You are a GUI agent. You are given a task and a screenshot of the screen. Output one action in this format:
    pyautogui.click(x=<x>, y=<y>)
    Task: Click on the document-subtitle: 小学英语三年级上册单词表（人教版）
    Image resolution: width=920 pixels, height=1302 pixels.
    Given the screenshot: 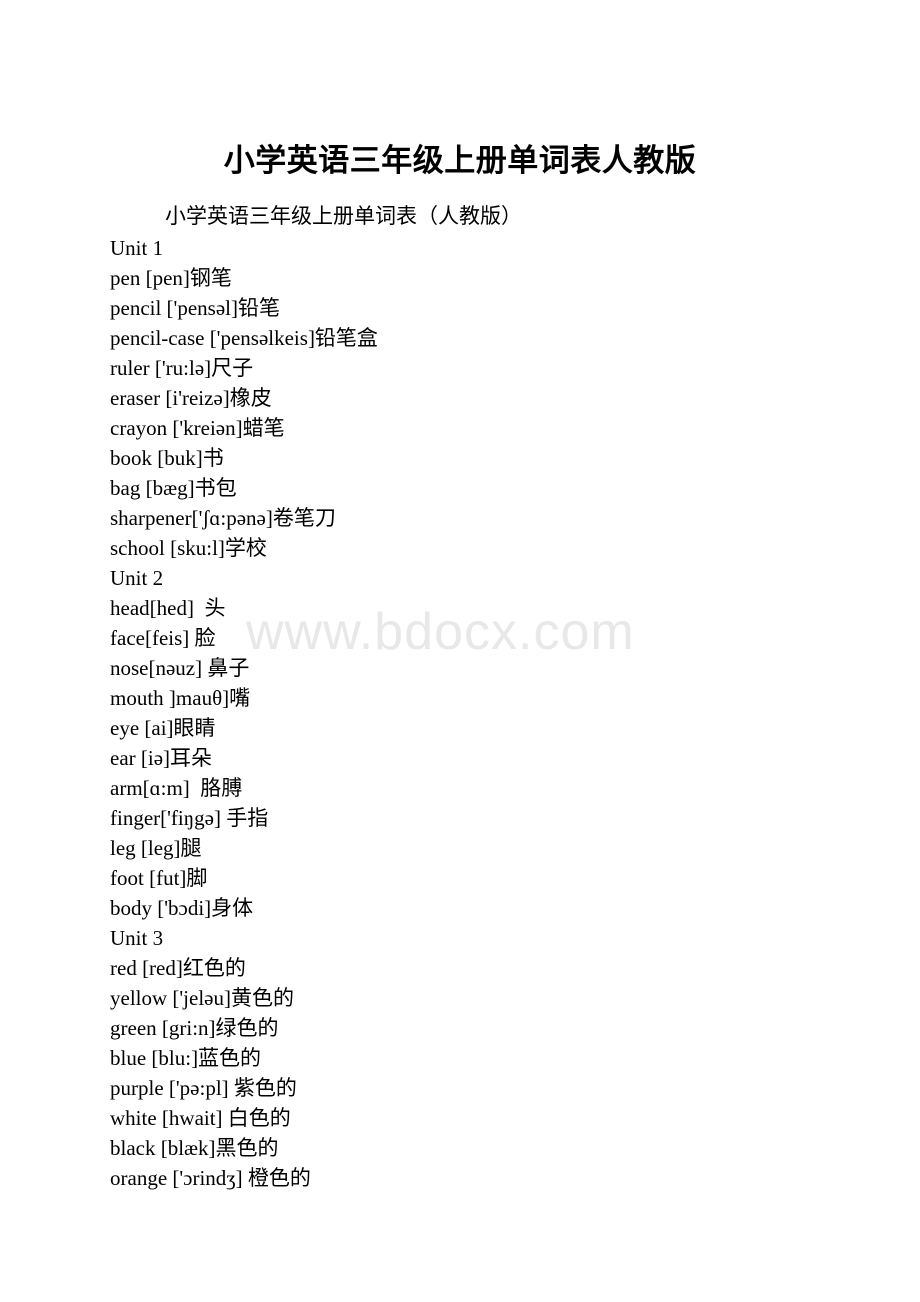 What is the action you would take?
    pyautogui.click(x=343, y=215)
    